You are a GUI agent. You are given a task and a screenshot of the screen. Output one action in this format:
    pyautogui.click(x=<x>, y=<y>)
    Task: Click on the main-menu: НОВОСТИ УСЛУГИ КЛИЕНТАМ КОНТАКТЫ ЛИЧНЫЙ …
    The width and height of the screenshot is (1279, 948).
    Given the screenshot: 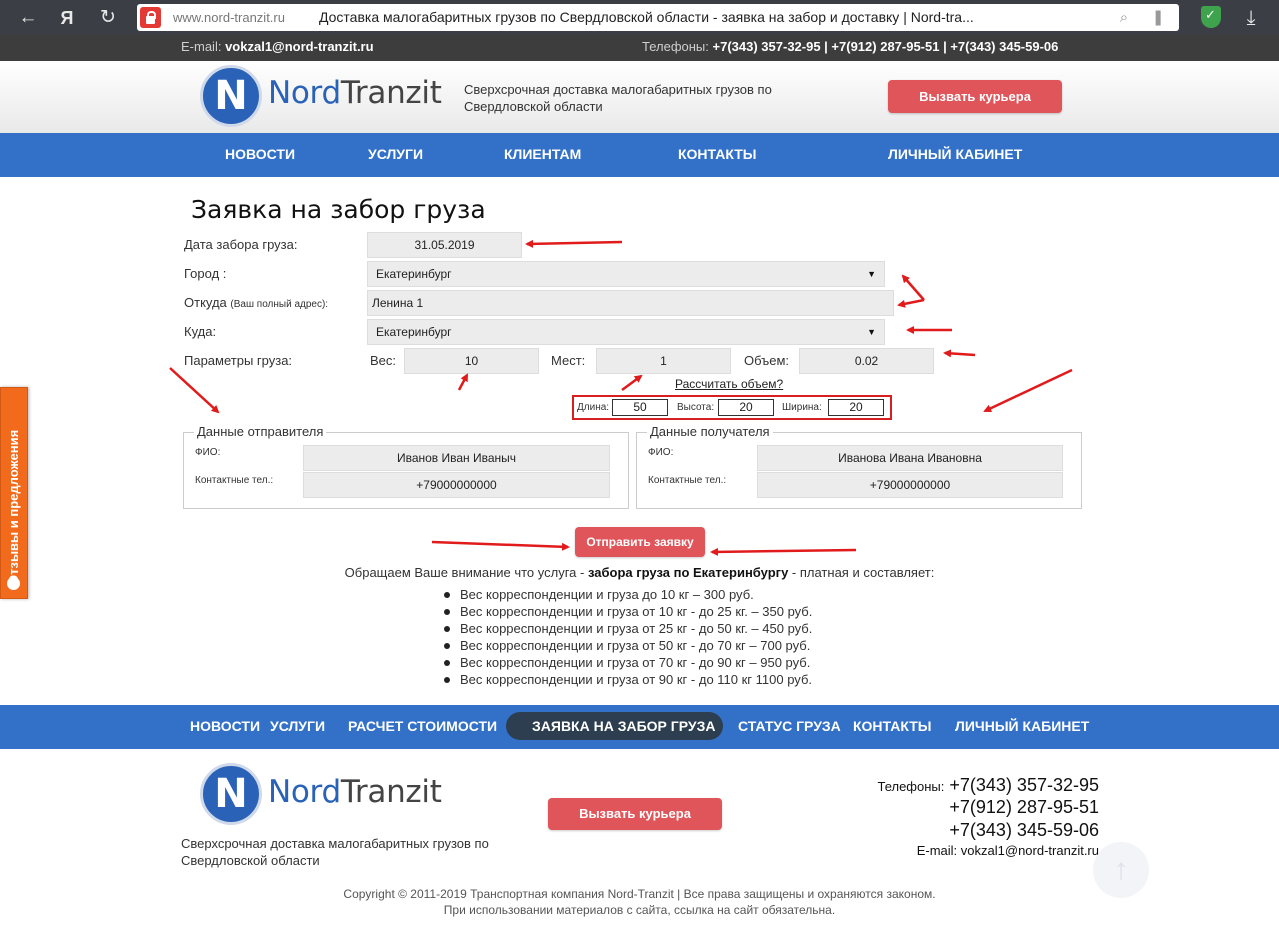 What is the action you would take?
    pyautogui.click(x=639, y=155)
    